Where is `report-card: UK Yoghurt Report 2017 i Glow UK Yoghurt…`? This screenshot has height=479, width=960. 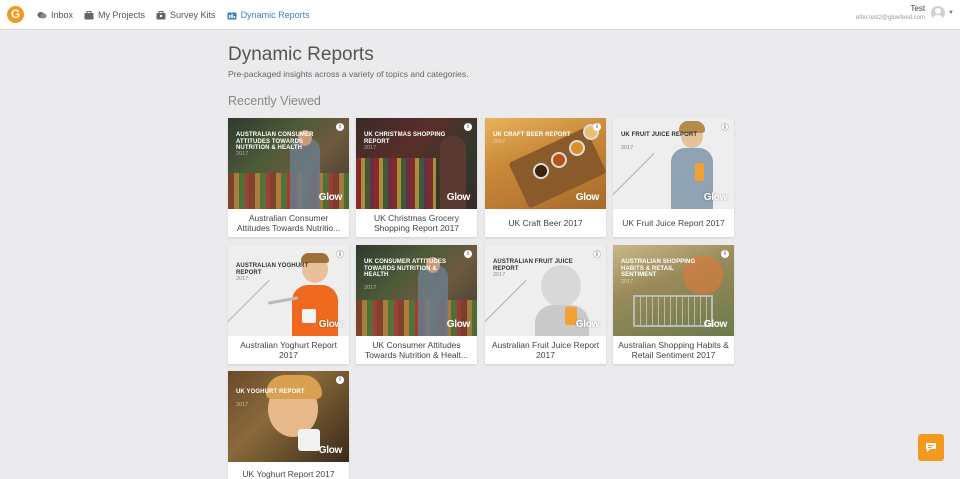
report-card: UK Yoghurt Report 2017 i Glow UK Yoghurt… is located at coordinates (288, 425).